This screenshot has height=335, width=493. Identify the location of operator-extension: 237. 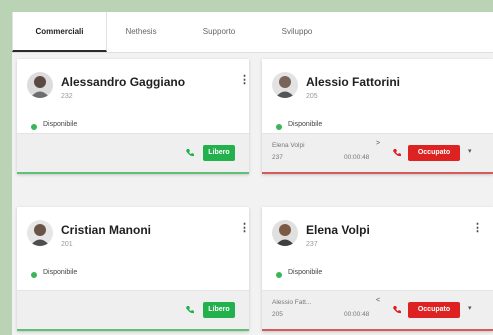
(312, 244).